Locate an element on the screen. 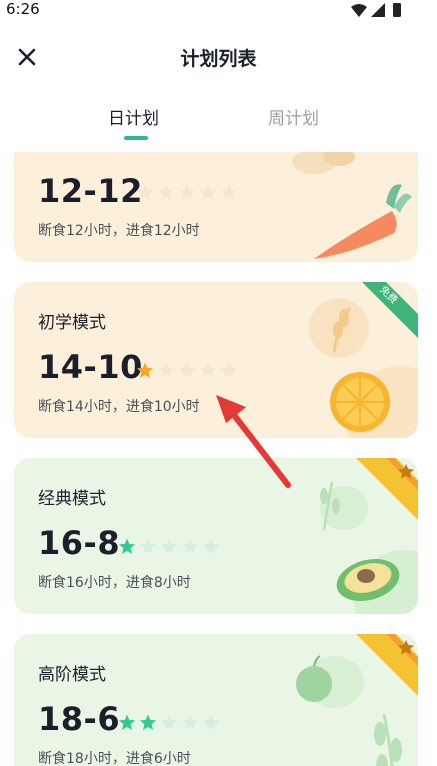  free-badge: 免费 is located at coordinates (390, 310).